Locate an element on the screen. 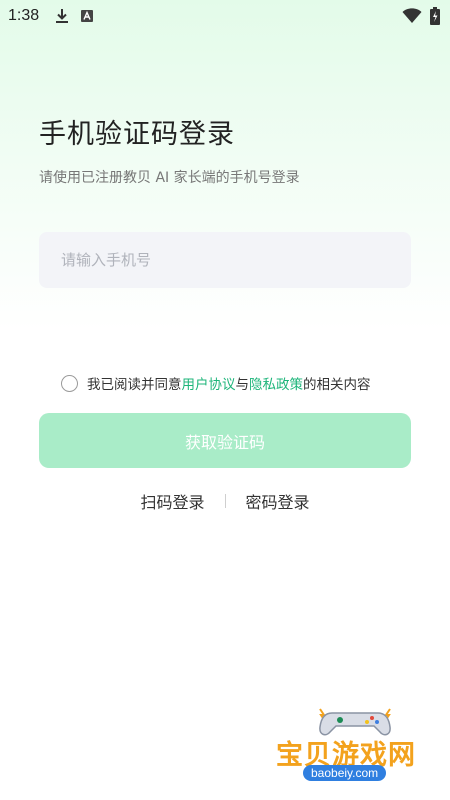 This screenshot has width=450, height=800. status-bar: 1:38 is located at coordinates (225, 16).